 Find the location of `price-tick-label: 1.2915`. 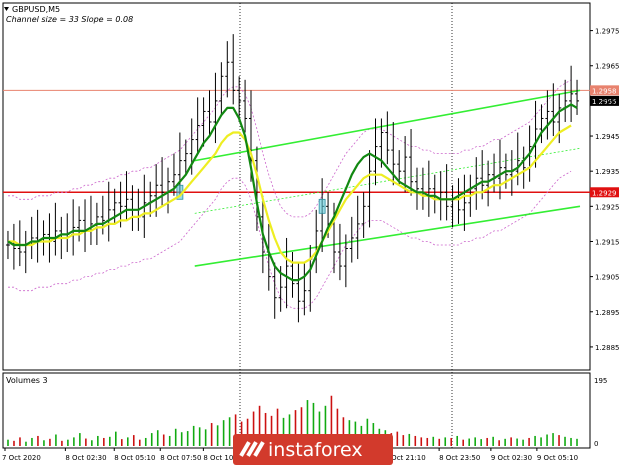

price-tick-label: 1.2915 is located at coordinates (607, 242).